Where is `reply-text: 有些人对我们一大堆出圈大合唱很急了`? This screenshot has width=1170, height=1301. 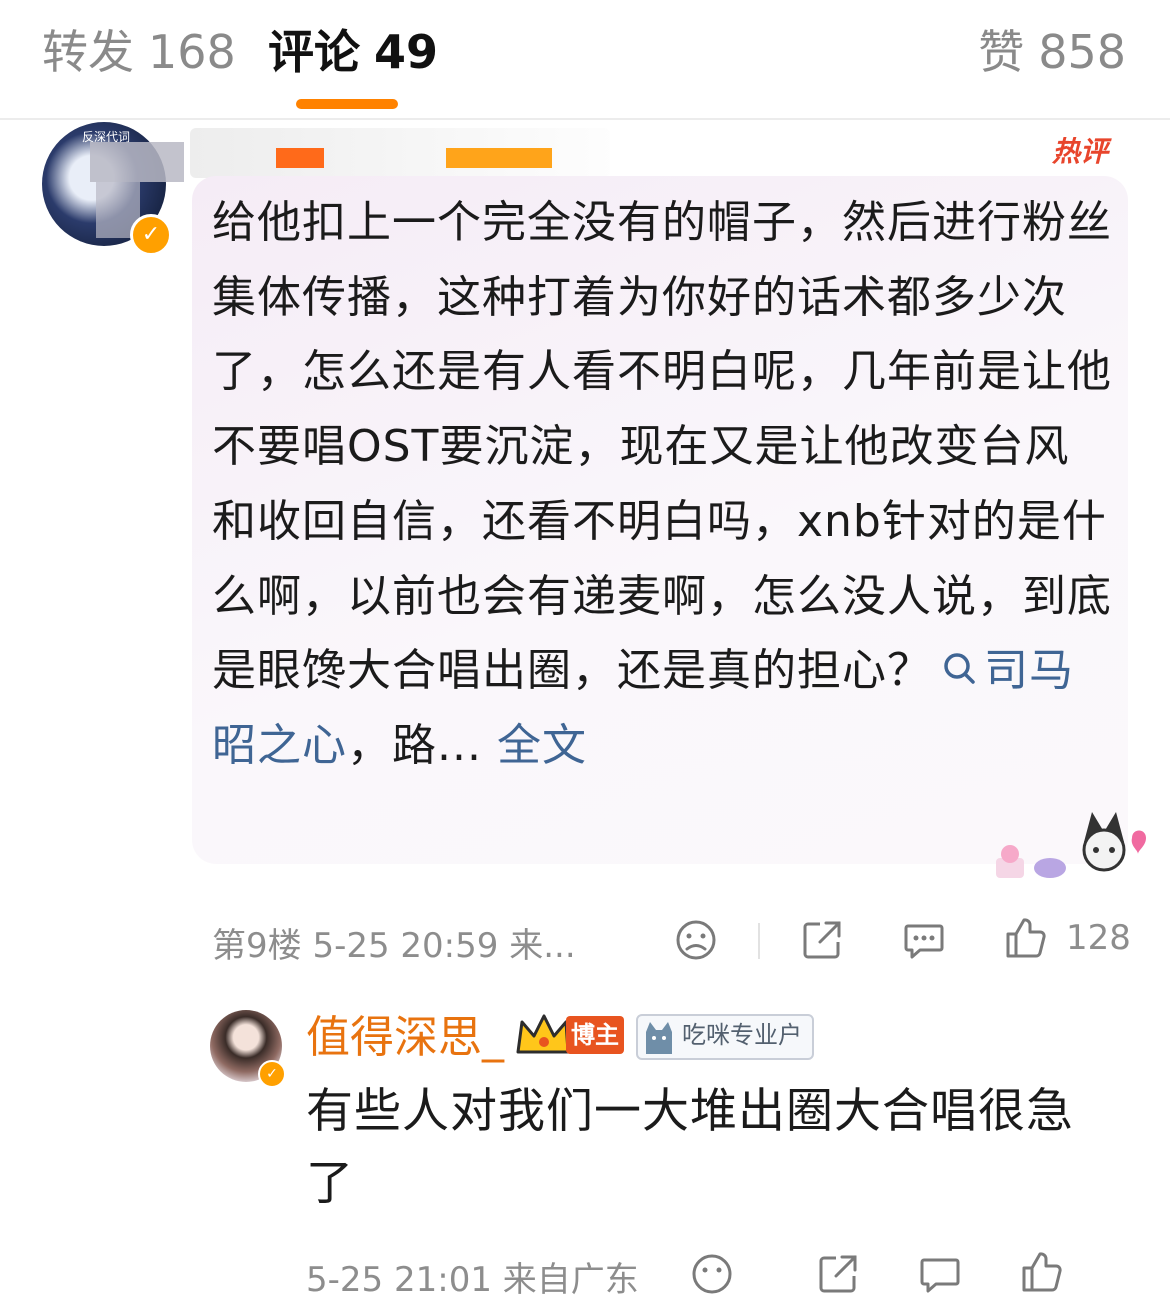 reply-text: 有些人对我们一大堆出圈大合唱很急了 is located at coordinates (701, 1148).